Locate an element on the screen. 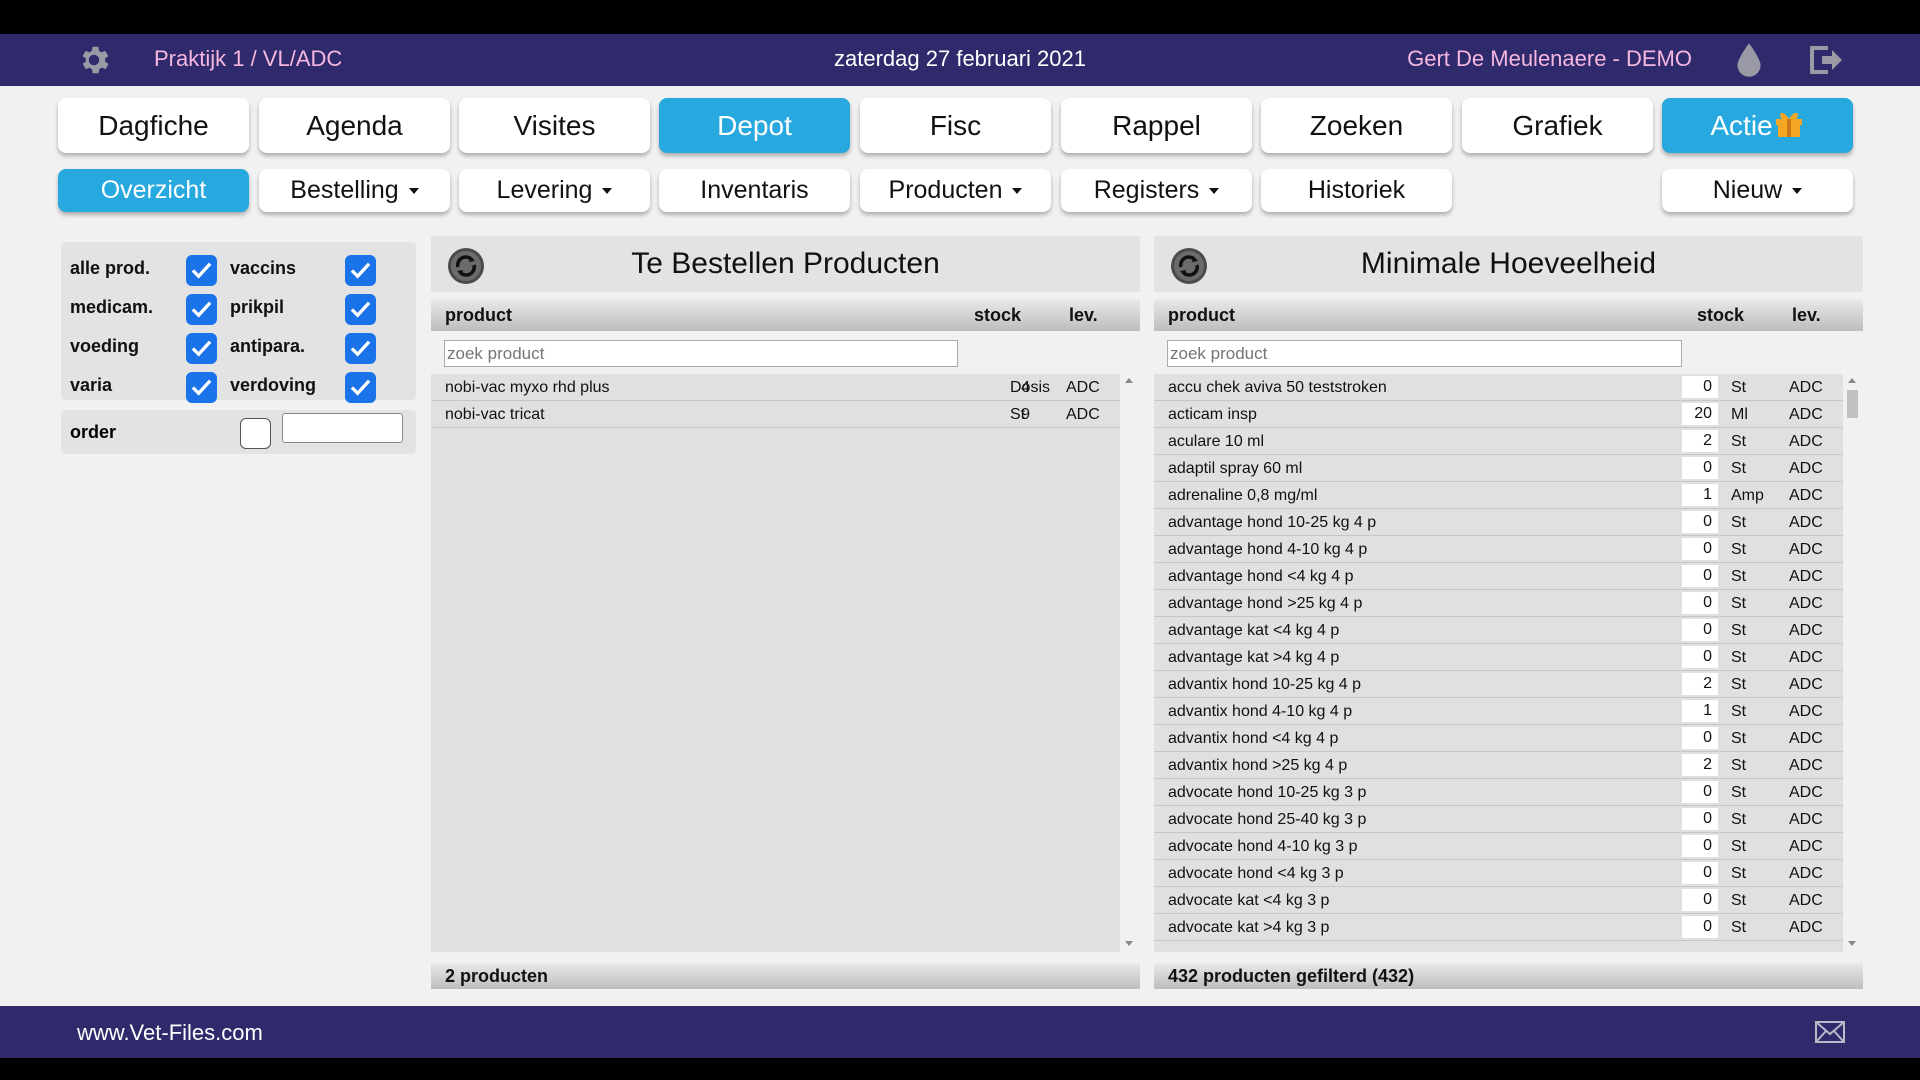 The height and width of the screenshot is (1080, 1920). checkbox-prikpil is located at coordinates (360, 309).